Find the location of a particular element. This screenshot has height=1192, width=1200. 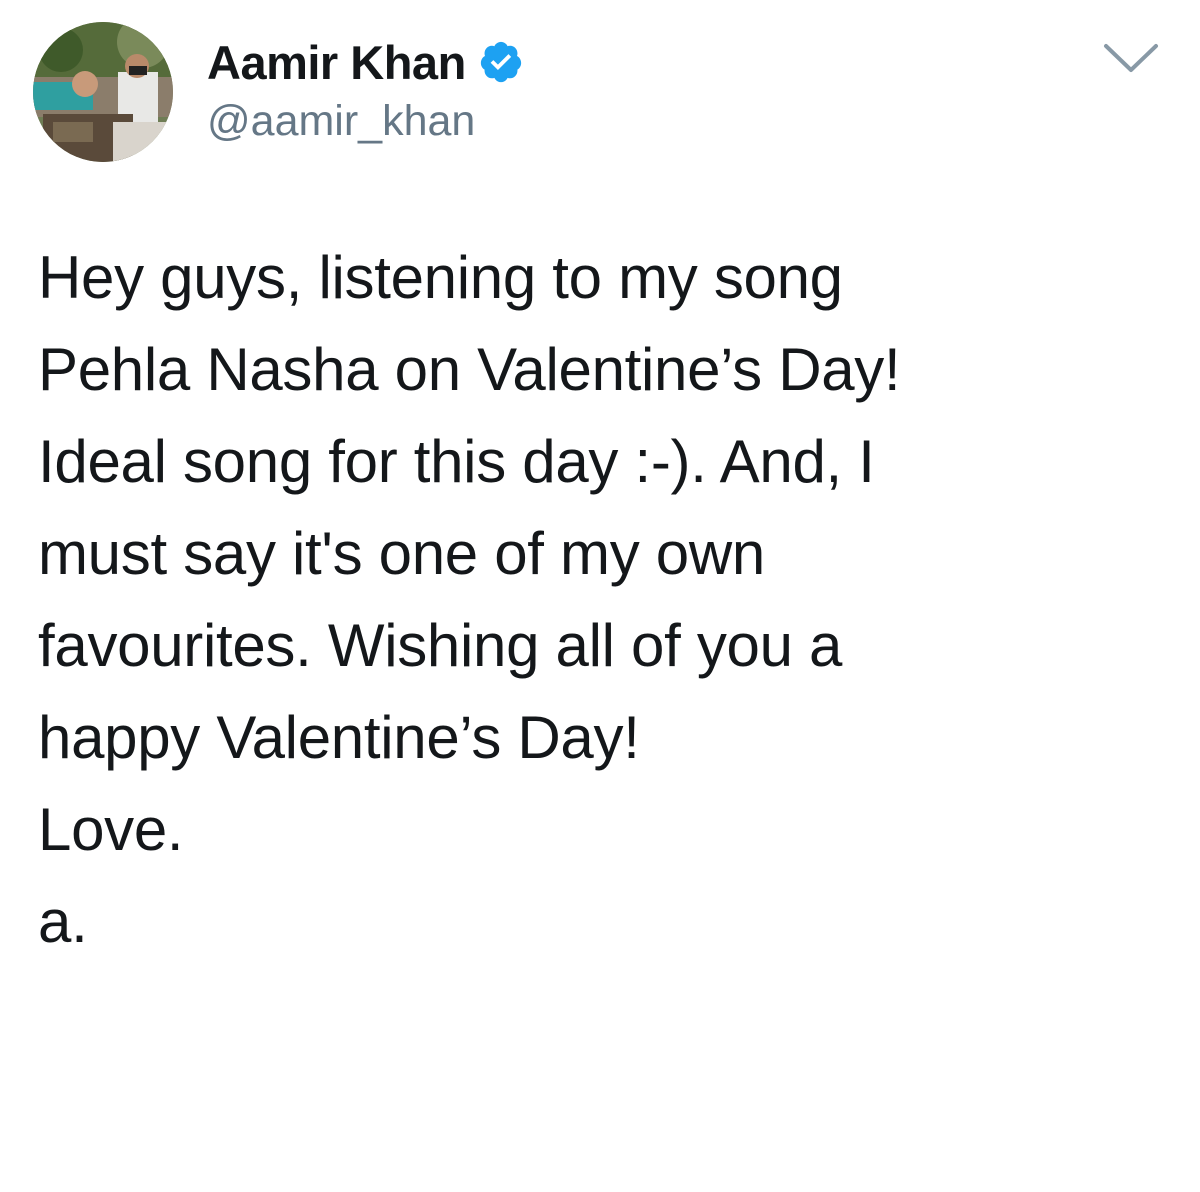

tweet-line: a. is located at coordinates (63, 921).